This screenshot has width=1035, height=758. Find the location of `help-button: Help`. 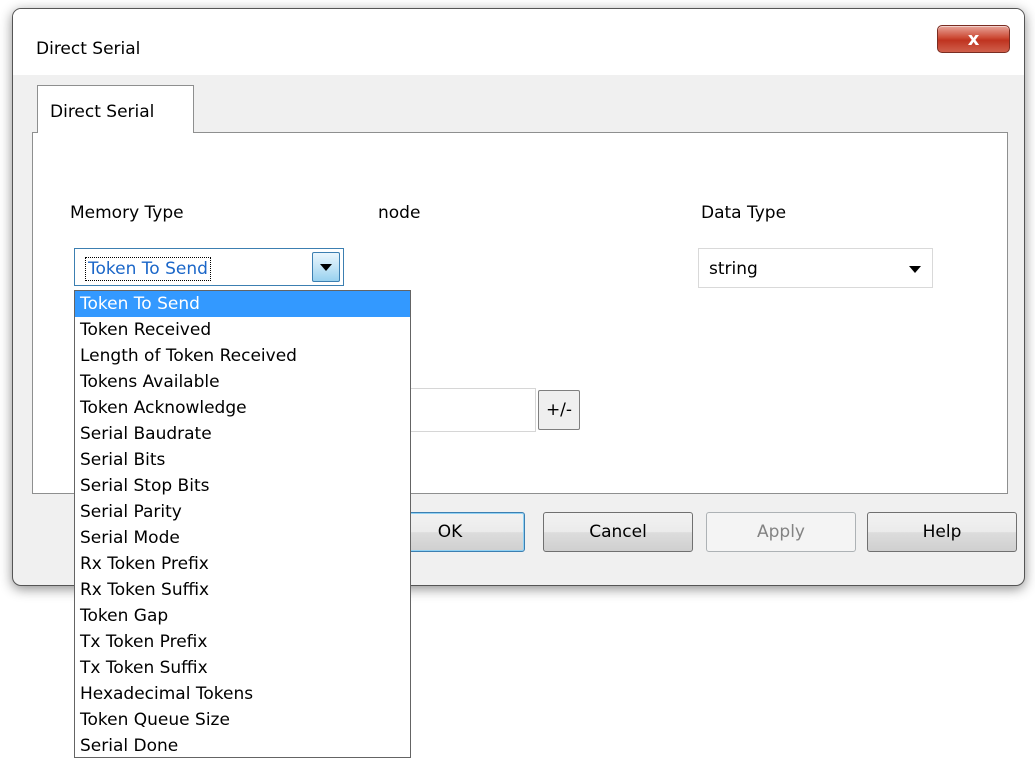

help-button: Help is located at coordinates (942, 532).